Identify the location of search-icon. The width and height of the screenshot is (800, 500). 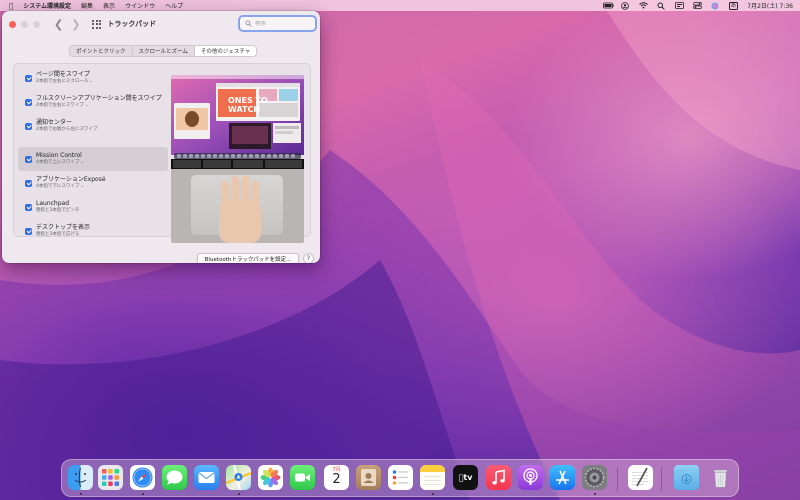
(248, 23).